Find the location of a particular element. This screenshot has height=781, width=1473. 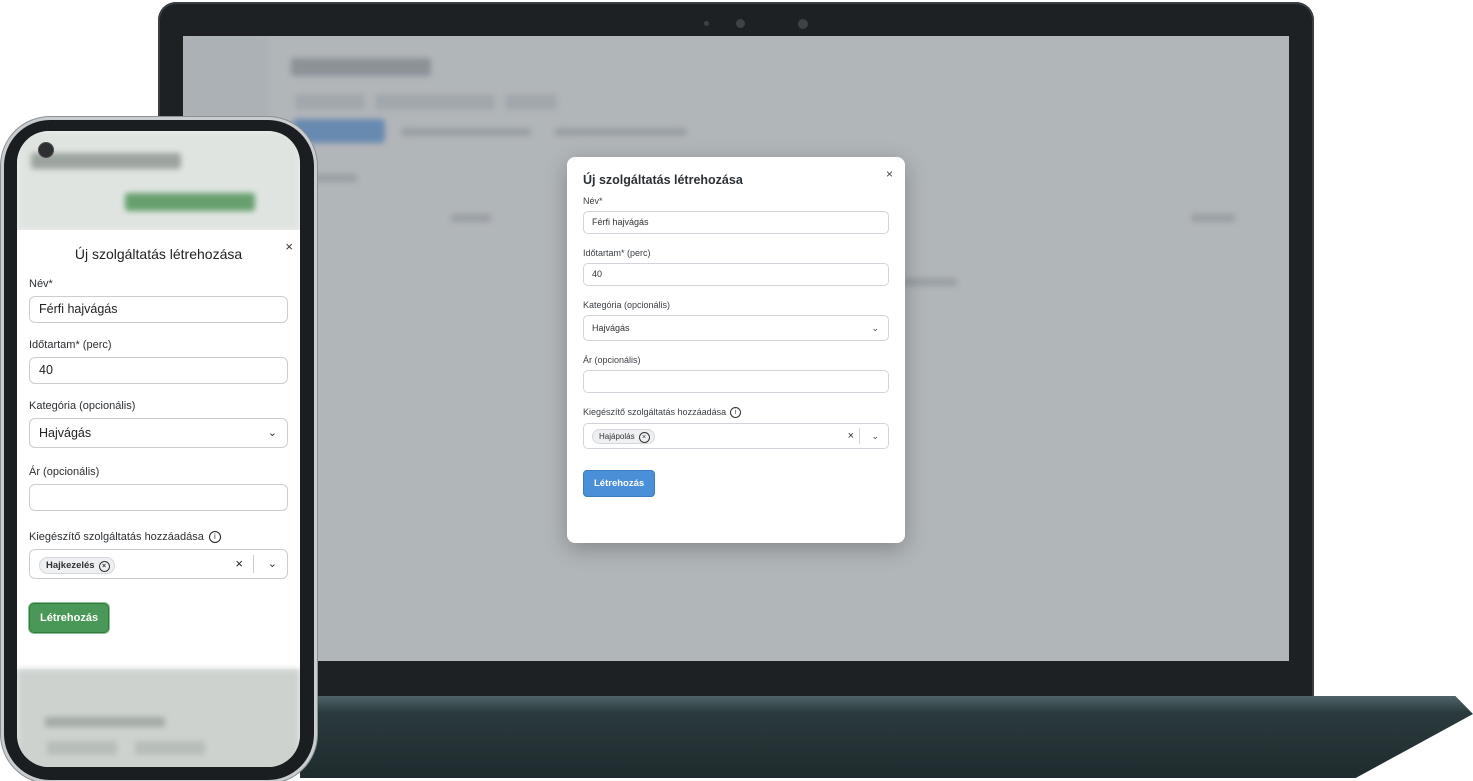

addon-chip-label: Hajápolás is located at coordinates (617, 437).